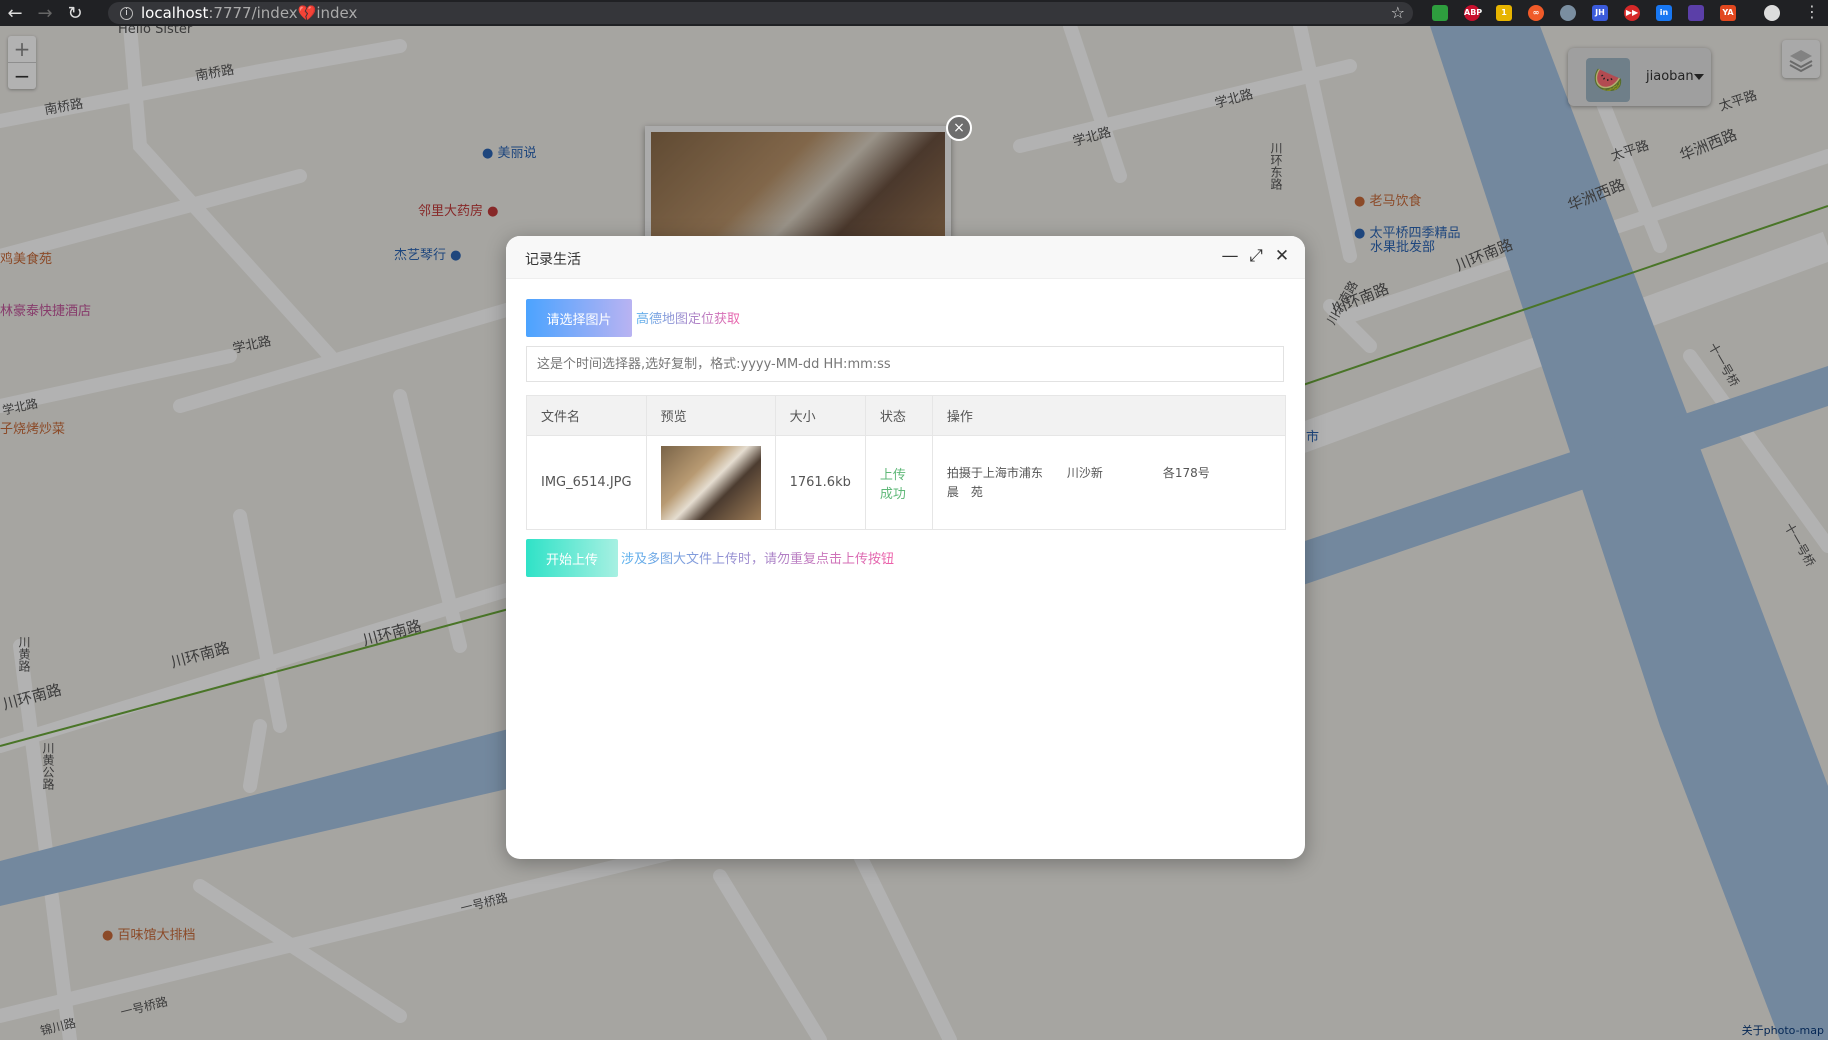 This screenshot has height=1040, width=1828. Describe the element at coordinates (1109, 482) in the screenshot. I see `action-cell: 拍摄于上海市浦东 川沙新 各178号 晨 苑` at that location.